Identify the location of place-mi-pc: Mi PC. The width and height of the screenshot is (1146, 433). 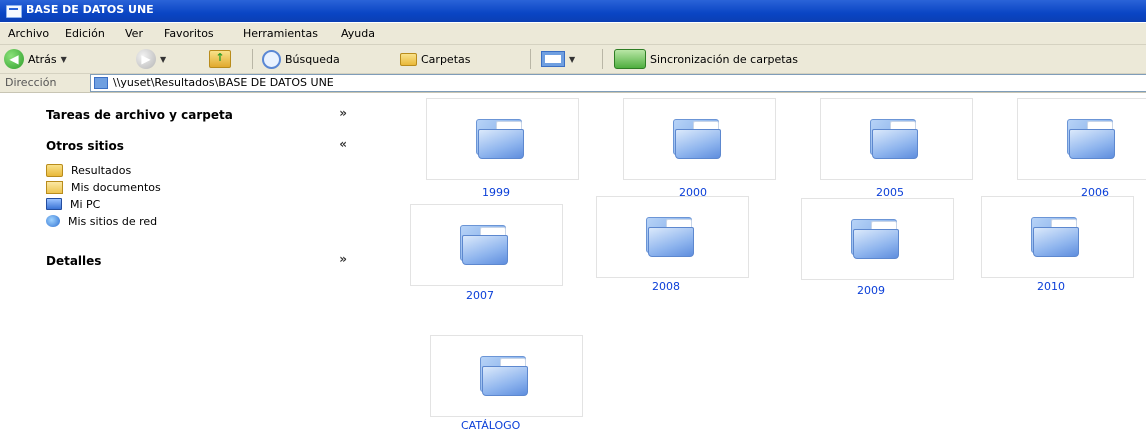
(73, 204).